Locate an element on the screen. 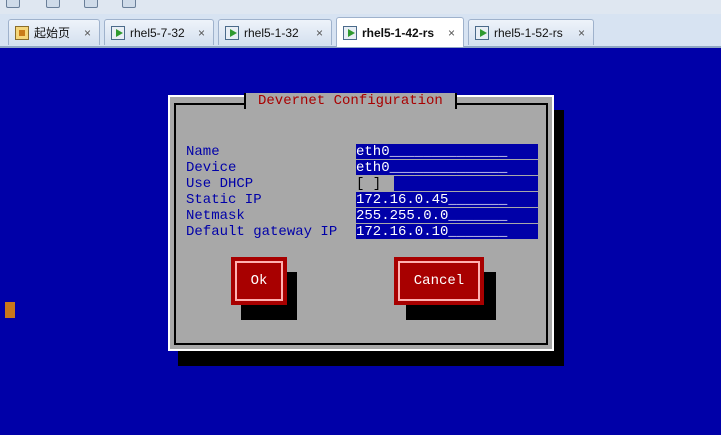  tab-label: rhel5-1-42-rs is located at coordinates (398, 32).